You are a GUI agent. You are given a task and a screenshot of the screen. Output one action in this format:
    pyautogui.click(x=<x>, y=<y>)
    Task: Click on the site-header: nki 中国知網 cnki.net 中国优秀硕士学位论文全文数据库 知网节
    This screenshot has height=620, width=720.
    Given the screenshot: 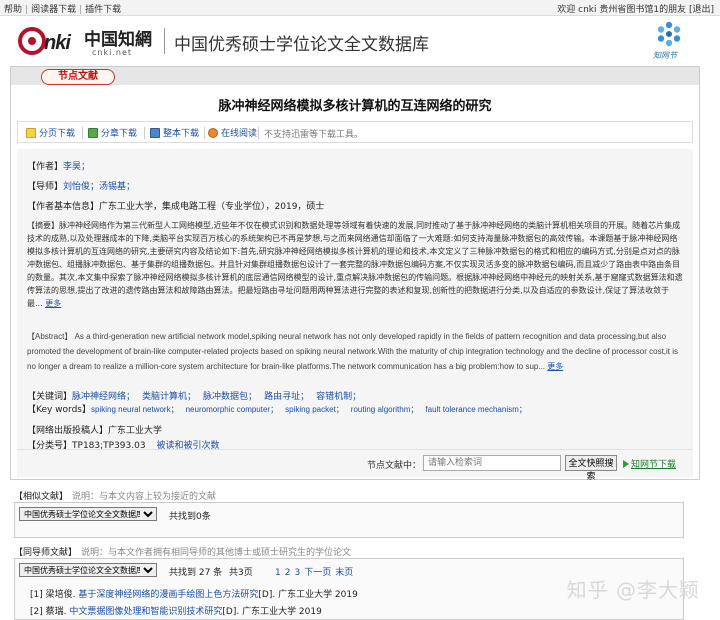 What is the action you would take?
    pyautogui.click(x=360, y=41)
    